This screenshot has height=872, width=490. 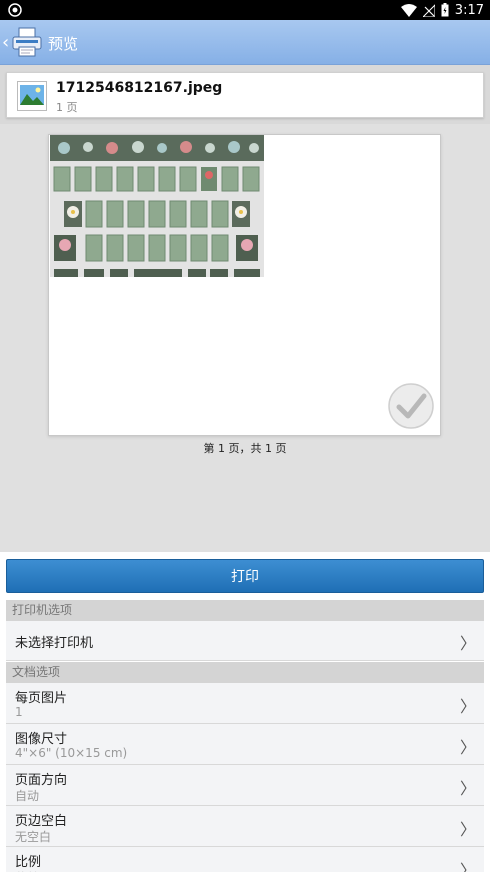 What do you see at coordinates (54, 643) in the screenshot?
I see `printer-select-label: 未选择打印机` at bounding box center [54, 643].